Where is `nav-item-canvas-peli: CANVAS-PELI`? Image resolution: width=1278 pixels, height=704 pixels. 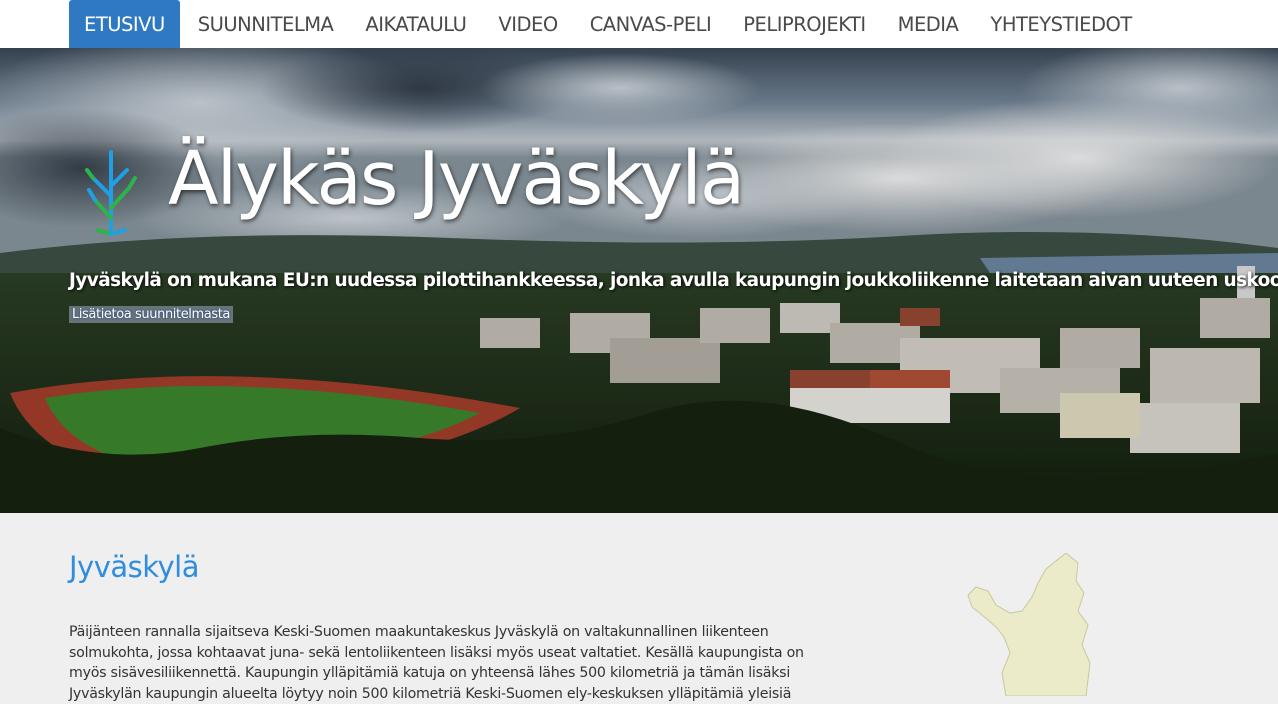
nav-item-canvas-peli: CANVAS-PELI is located at coordinates (651, 24).